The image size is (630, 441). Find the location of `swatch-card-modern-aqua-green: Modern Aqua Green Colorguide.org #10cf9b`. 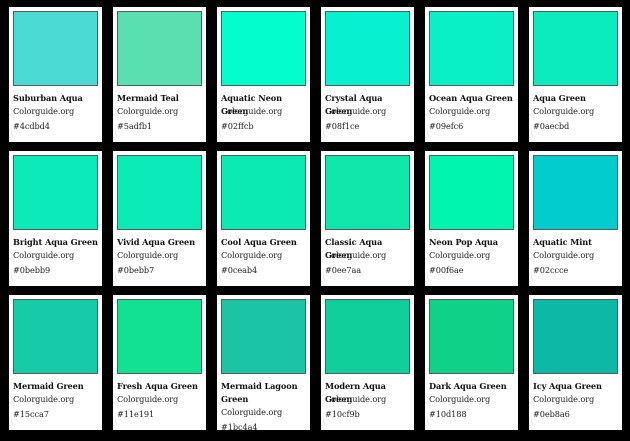

swatch-card-modern-aqua-green: Modern Aqua Green Colorguide.org #10cf9b is located at coordinates (367, 362).